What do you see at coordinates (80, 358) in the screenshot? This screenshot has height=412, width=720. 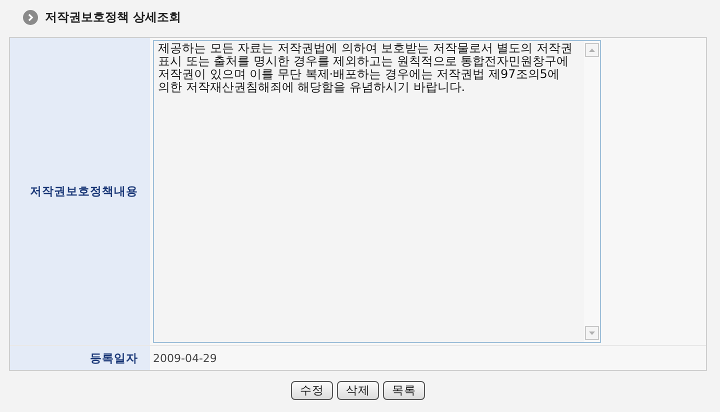 I see `field-label: 등록일자` at bounding box center [80, 358].